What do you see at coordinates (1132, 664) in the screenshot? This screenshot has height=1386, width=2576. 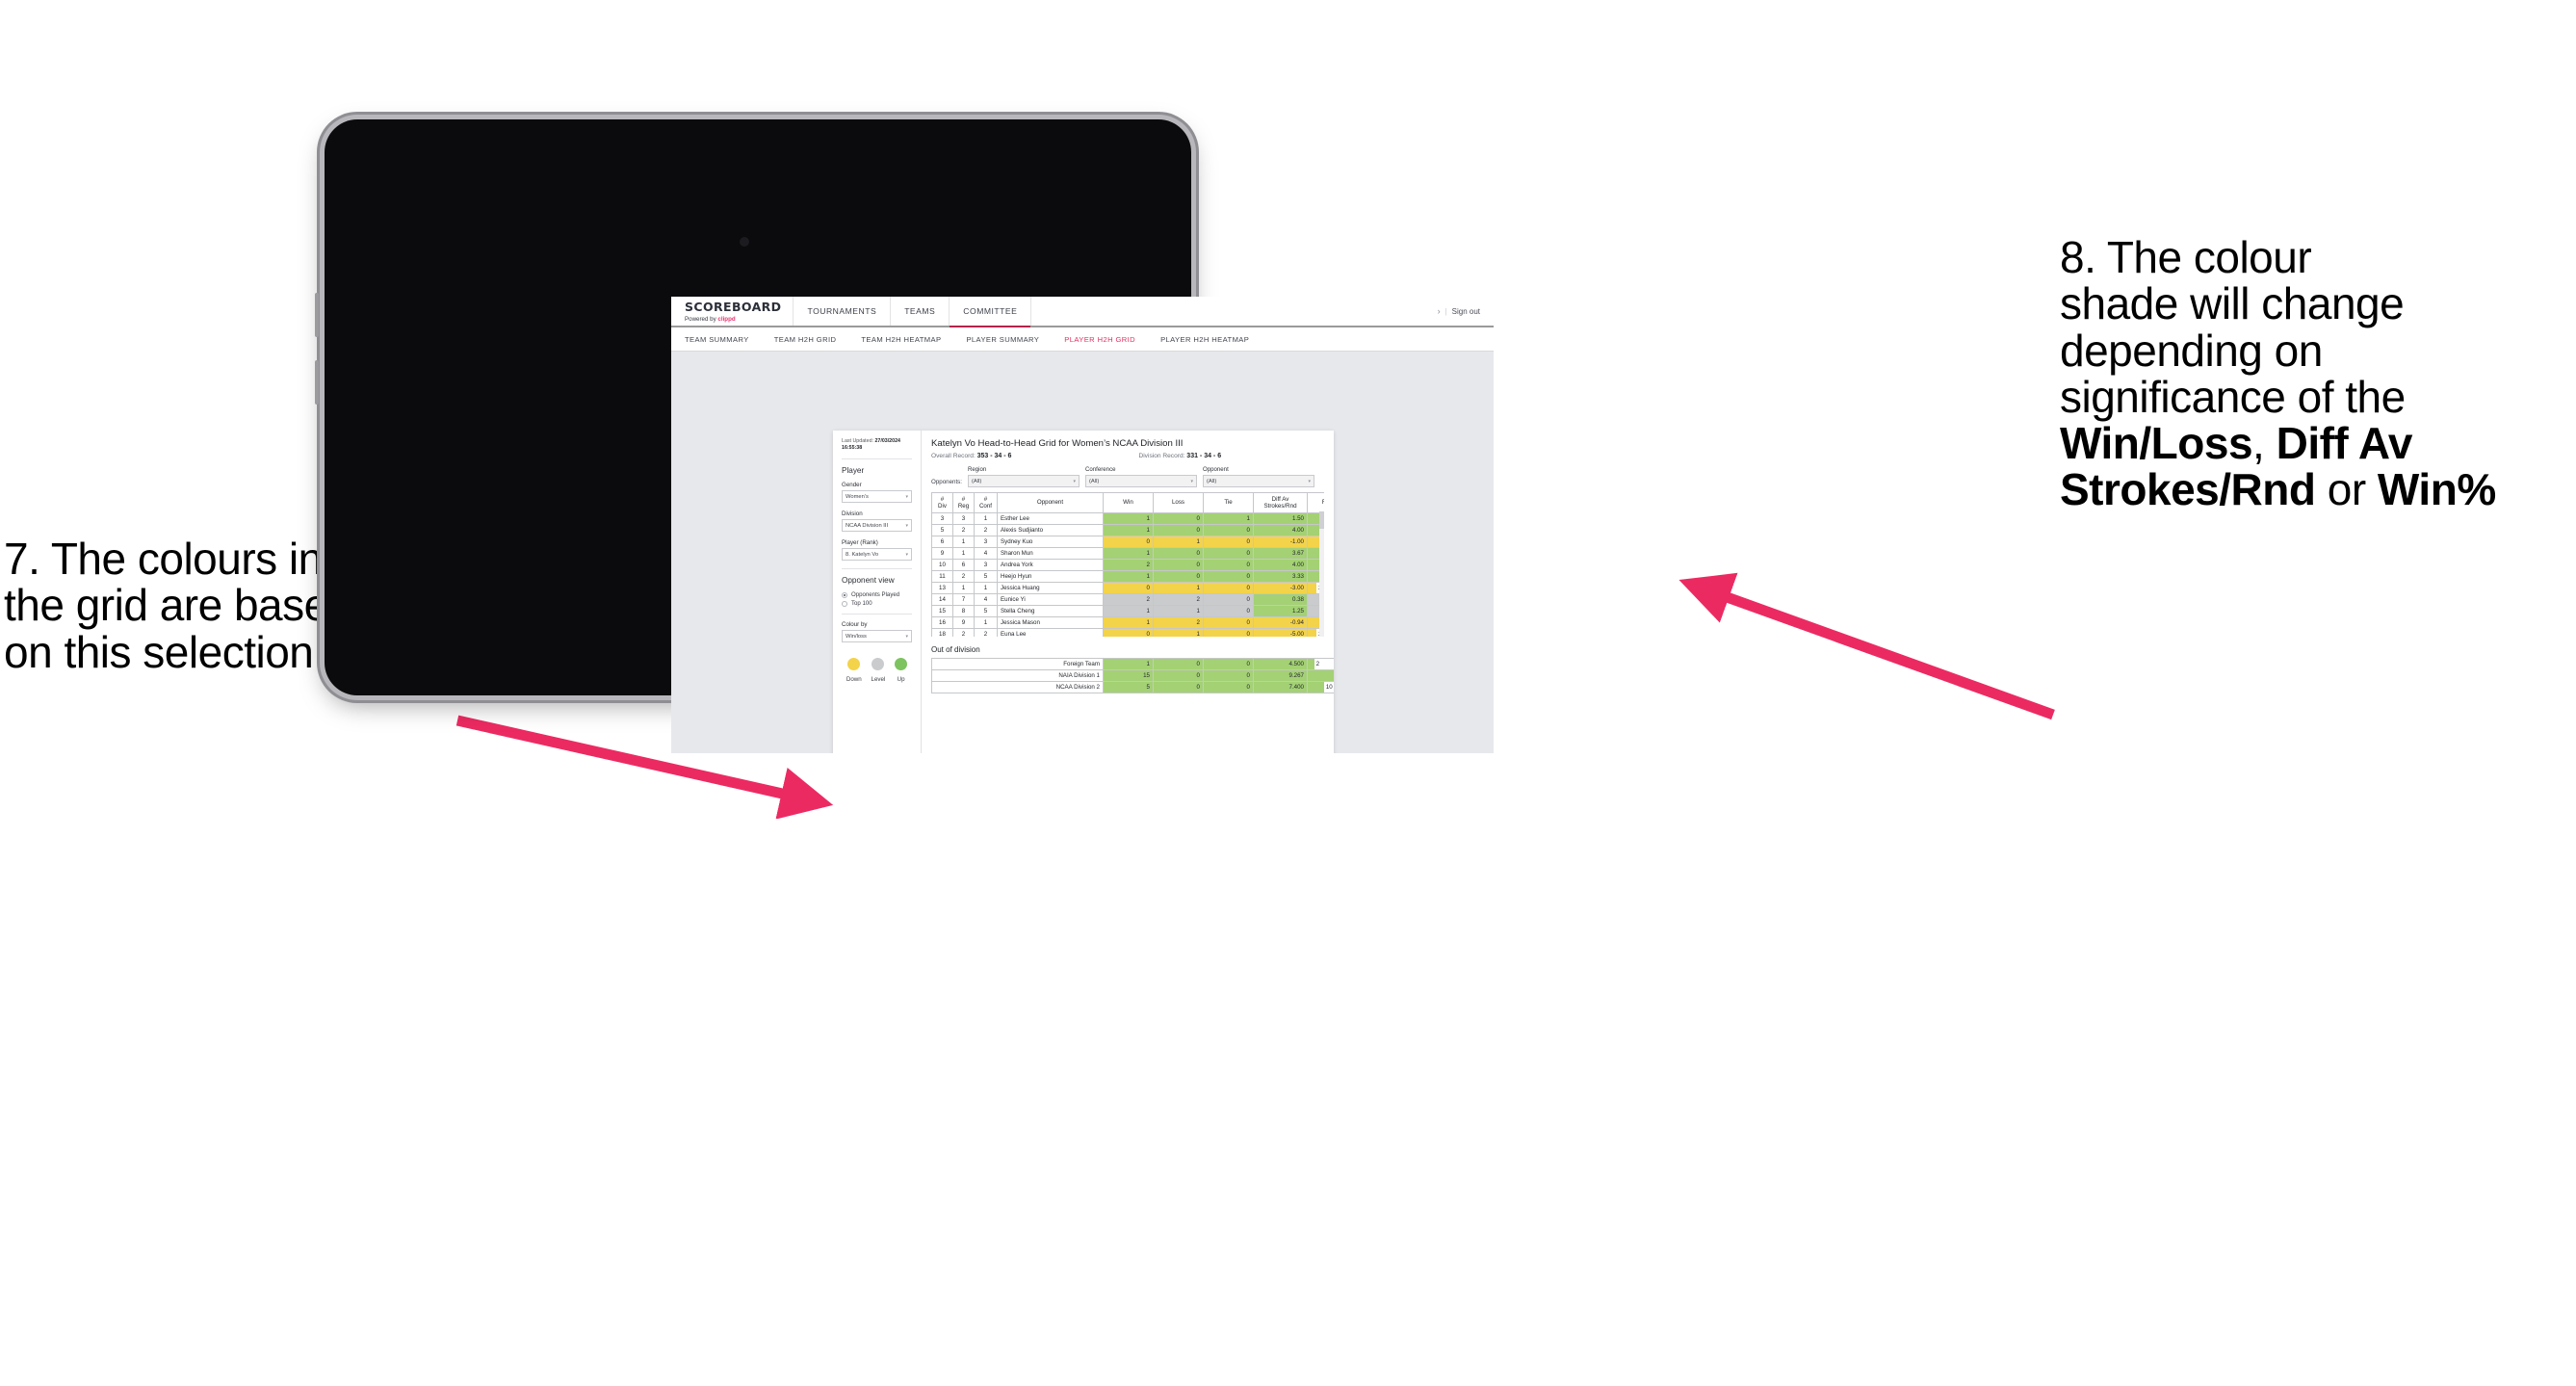 I see `table-row: Foreign Team 1 0 0 4.500 2` at bounding box center [1132, 664].